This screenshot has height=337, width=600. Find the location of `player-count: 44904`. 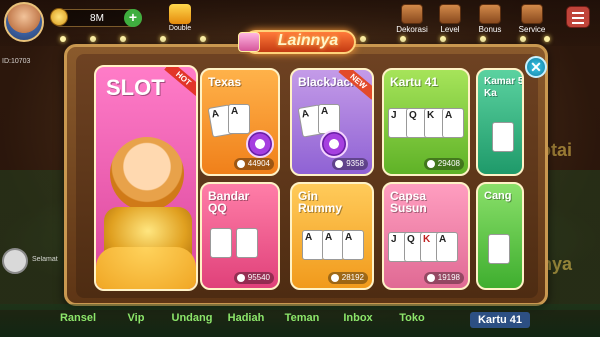

player-count: 44904 is located at coordinates (253, 164).